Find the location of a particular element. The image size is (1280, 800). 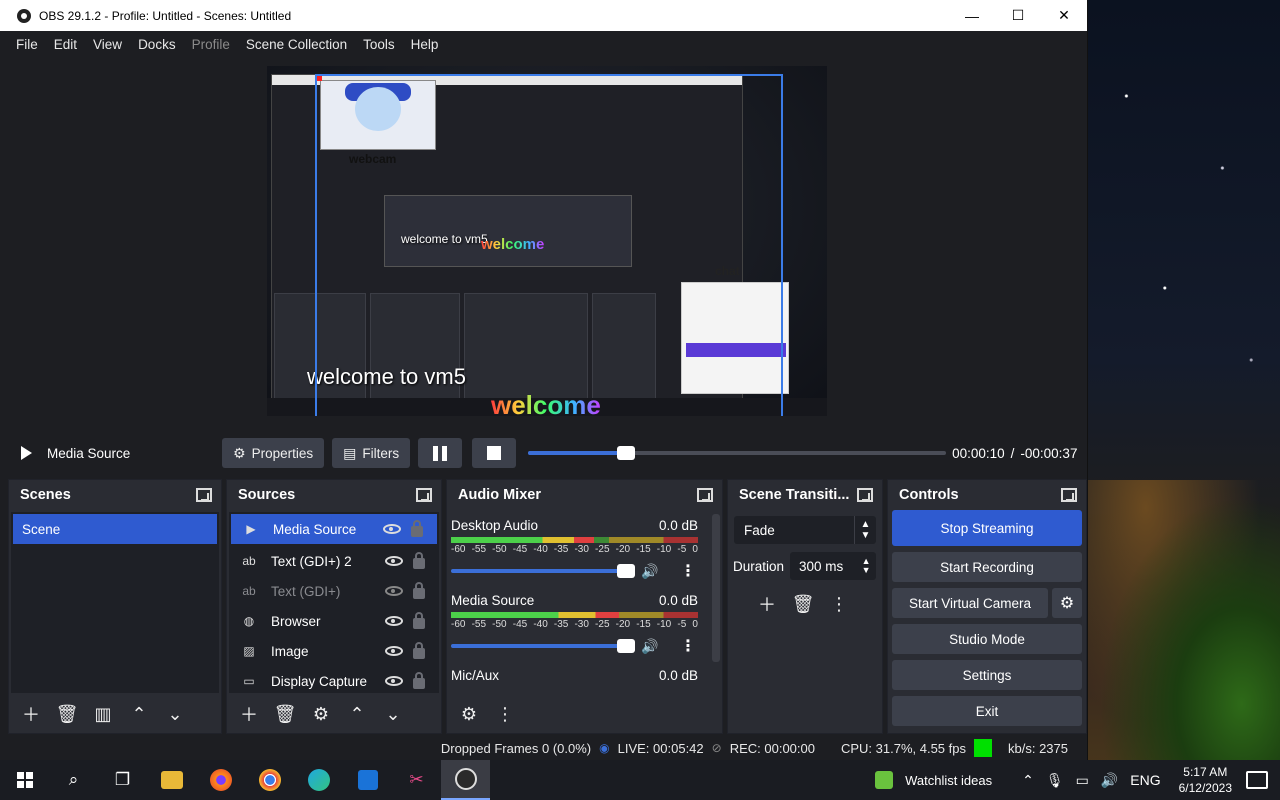

menu-docks: Docks is located at coordinates (157, 44).